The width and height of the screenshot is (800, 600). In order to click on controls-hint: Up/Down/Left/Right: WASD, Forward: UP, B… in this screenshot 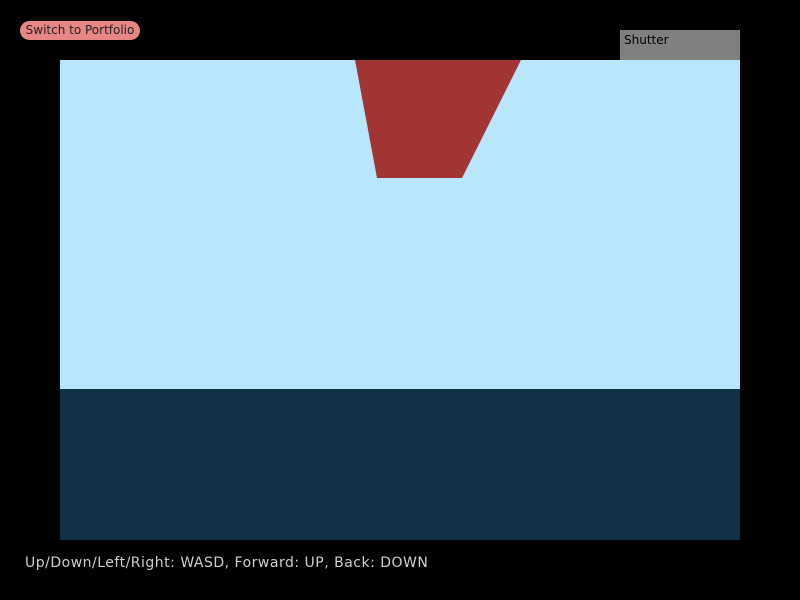, I will do `click(227, 563)`.